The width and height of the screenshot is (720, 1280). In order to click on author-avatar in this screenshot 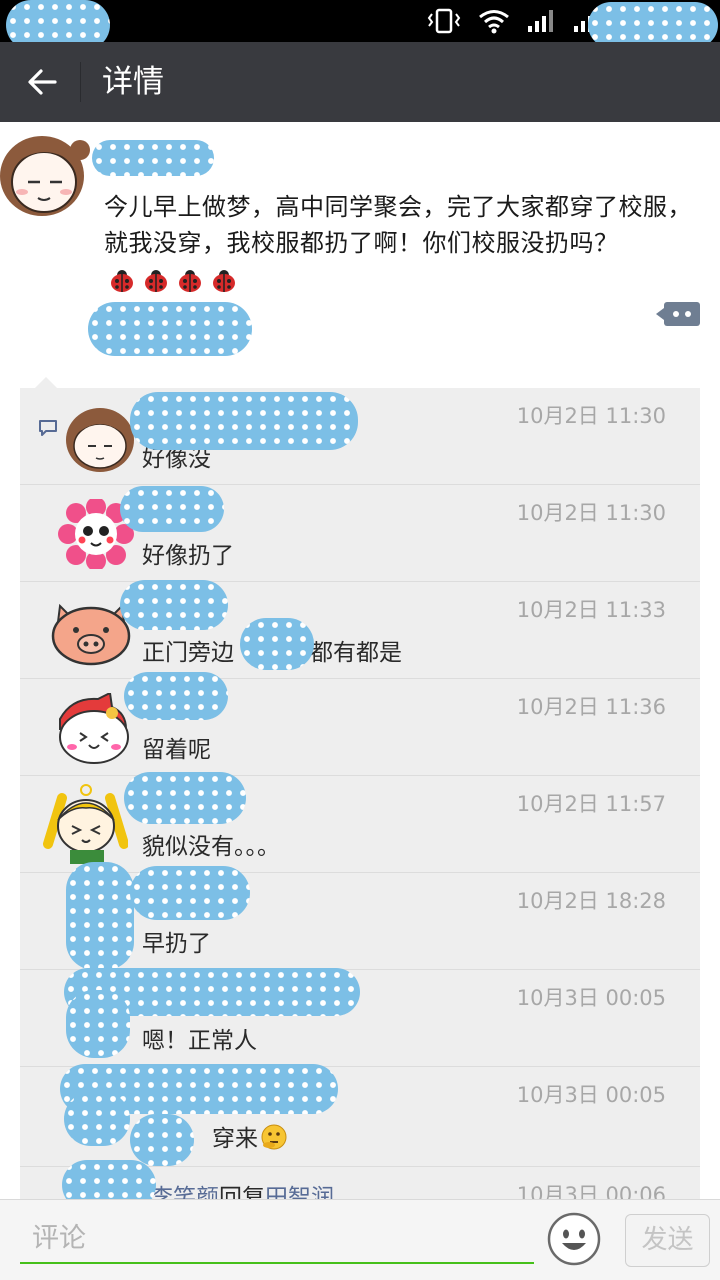, I will do `click(45, 172)`.